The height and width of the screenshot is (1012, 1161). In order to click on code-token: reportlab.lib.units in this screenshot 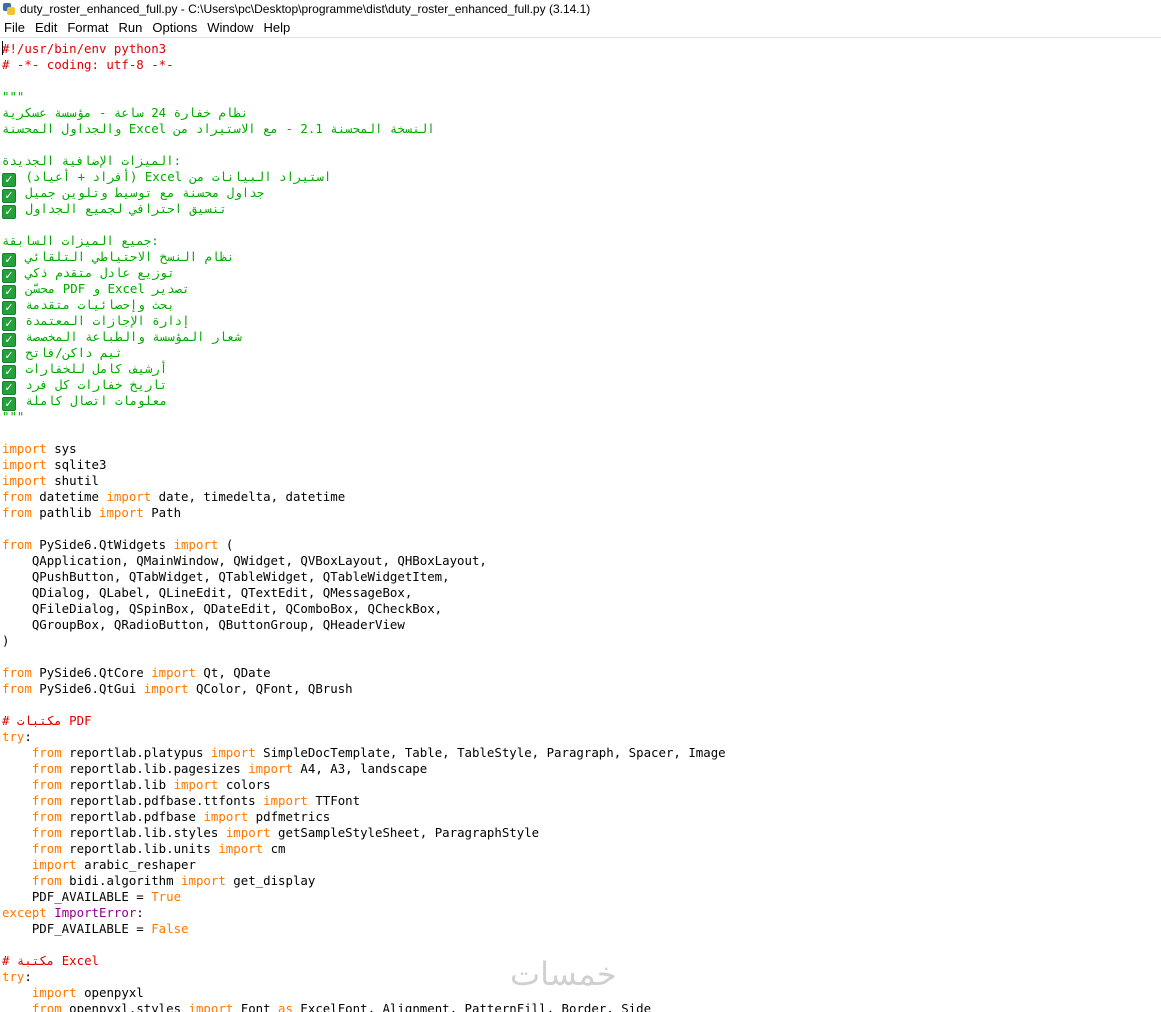, I will do `click(140, 848)`.